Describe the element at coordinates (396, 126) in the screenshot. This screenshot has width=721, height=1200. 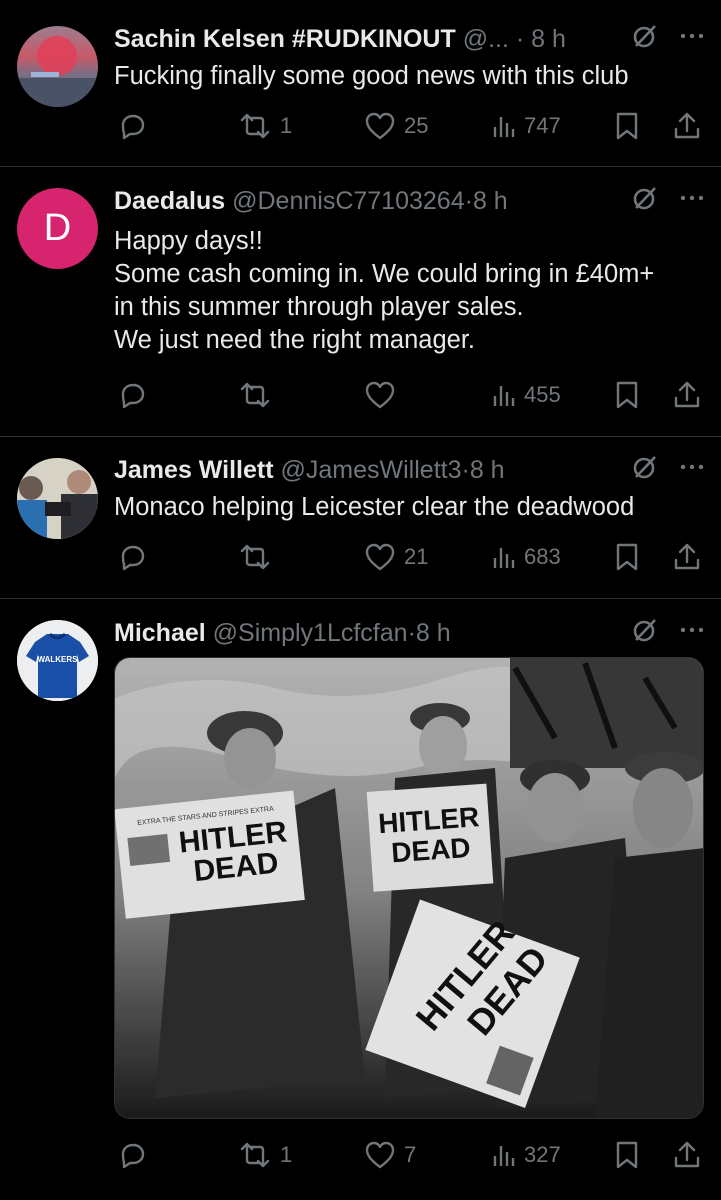
I see `like-button: 25` at that location.